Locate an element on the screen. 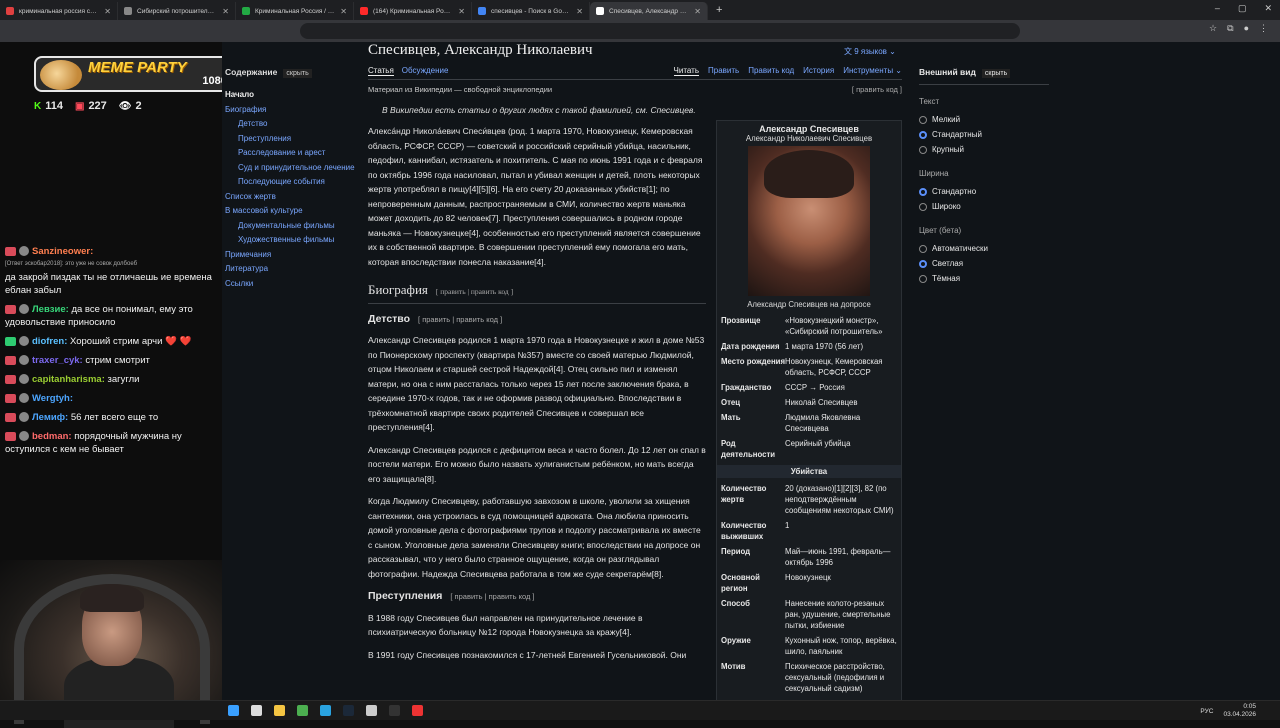  toc-link: Ссылки is located at coordinates (239, 283).